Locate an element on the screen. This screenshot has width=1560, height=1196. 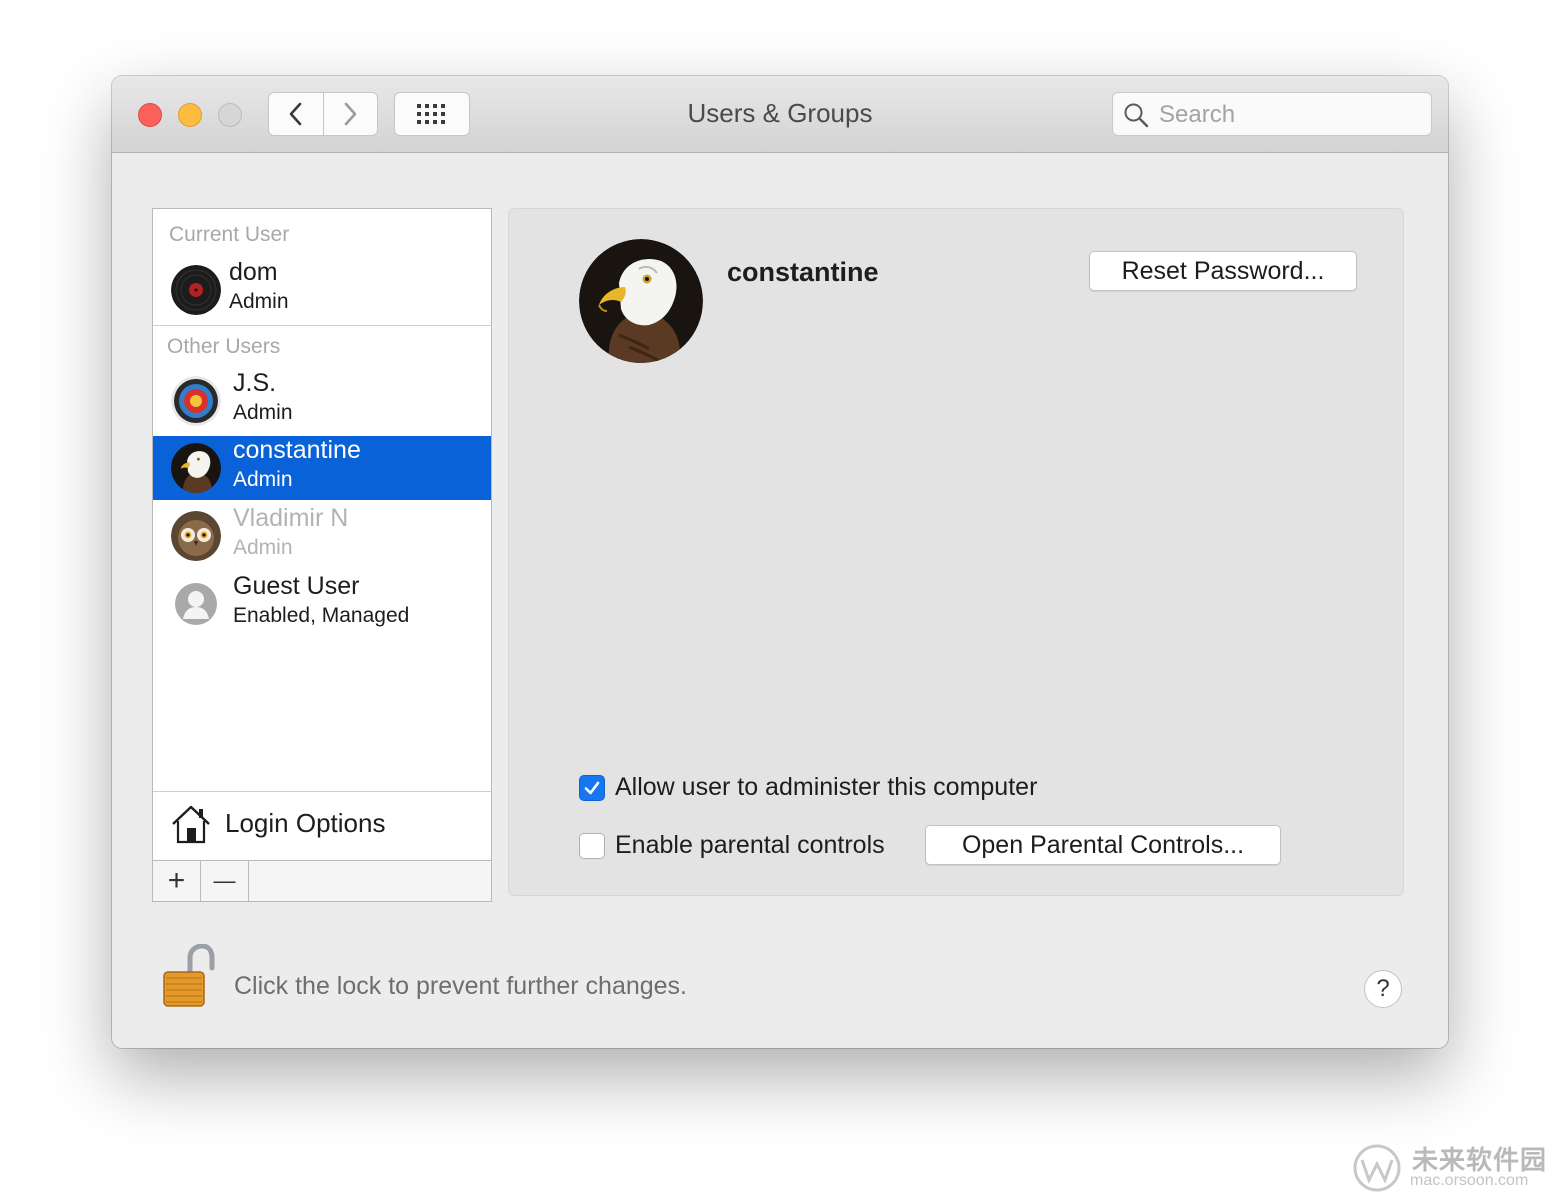
current-user-header: Current User is located at coordinates (229, 234).